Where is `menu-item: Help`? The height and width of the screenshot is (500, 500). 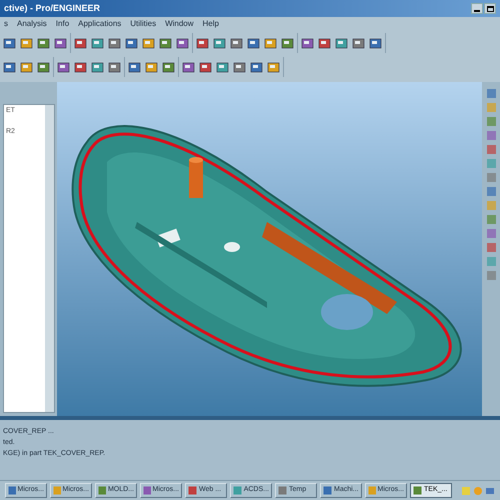
menu-item: Help is located at coordinates (210, 24).